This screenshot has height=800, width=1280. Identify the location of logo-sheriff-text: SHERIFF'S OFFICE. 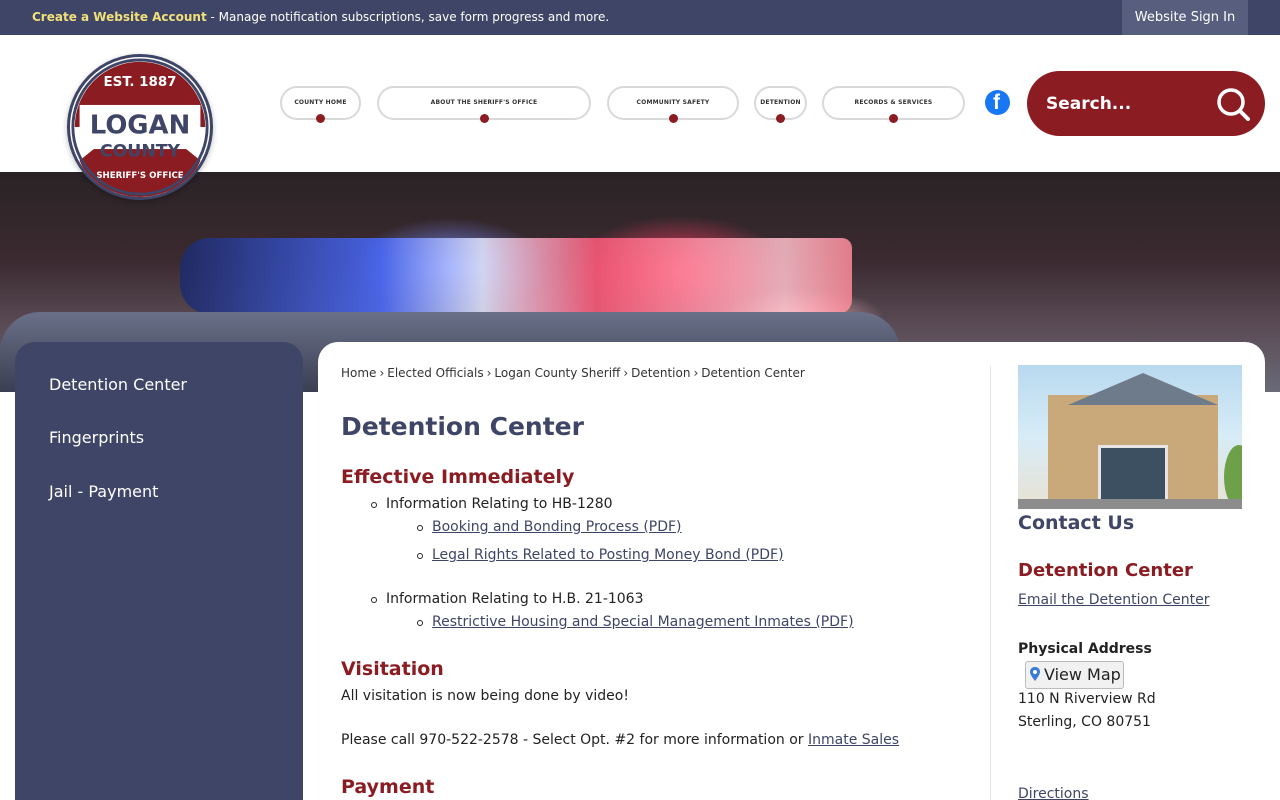
(139, 176).